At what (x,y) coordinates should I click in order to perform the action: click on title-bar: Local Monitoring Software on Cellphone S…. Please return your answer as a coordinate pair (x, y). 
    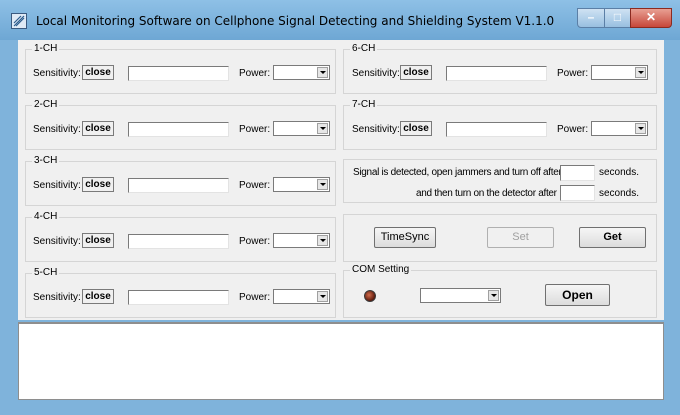
    Looking at the image, I should click on (340, 20).